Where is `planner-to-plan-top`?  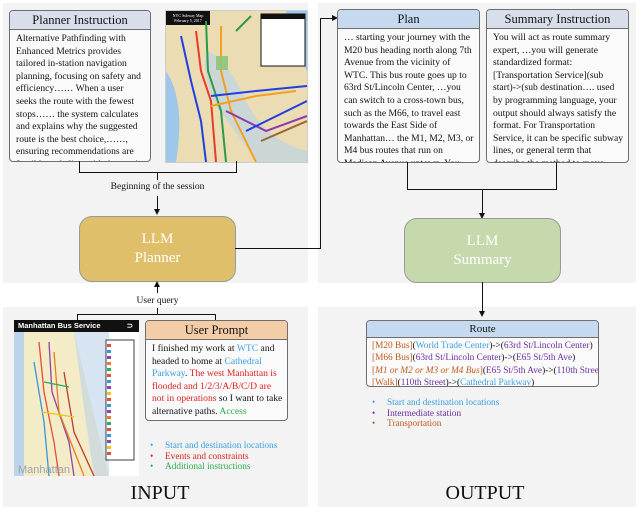 planner-to-plan-top is located at coordinates (326, 18).